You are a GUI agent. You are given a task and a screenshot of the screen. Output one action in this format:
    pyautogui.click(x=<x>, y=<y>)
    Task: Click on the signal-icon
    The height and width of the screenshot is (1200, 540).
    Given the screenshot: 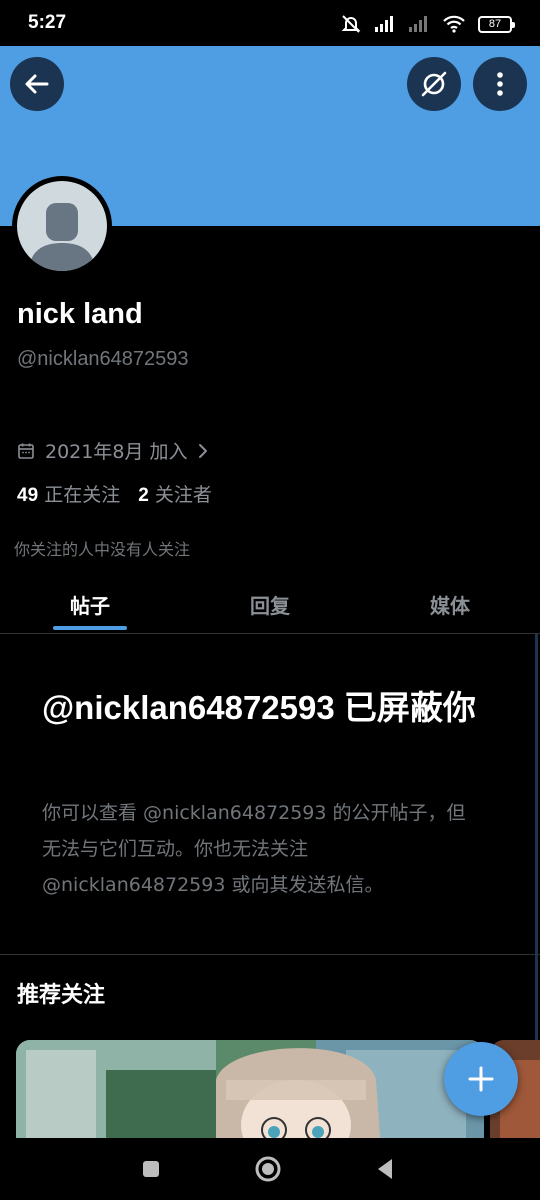 What is the action you would take?
    pyautogui.click(x=384, y=24)
    